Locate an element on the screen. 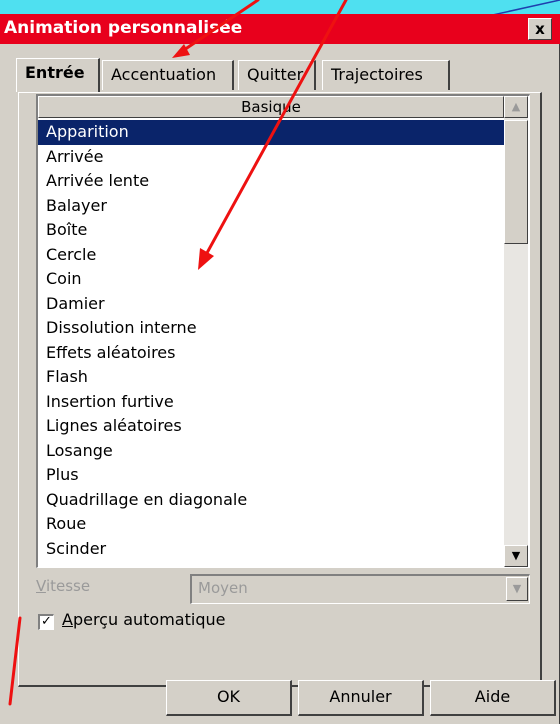 The width and height of the screenshot is (560, 724). title-bar: Animation personnalisée x is located at coordinates (280, 29).